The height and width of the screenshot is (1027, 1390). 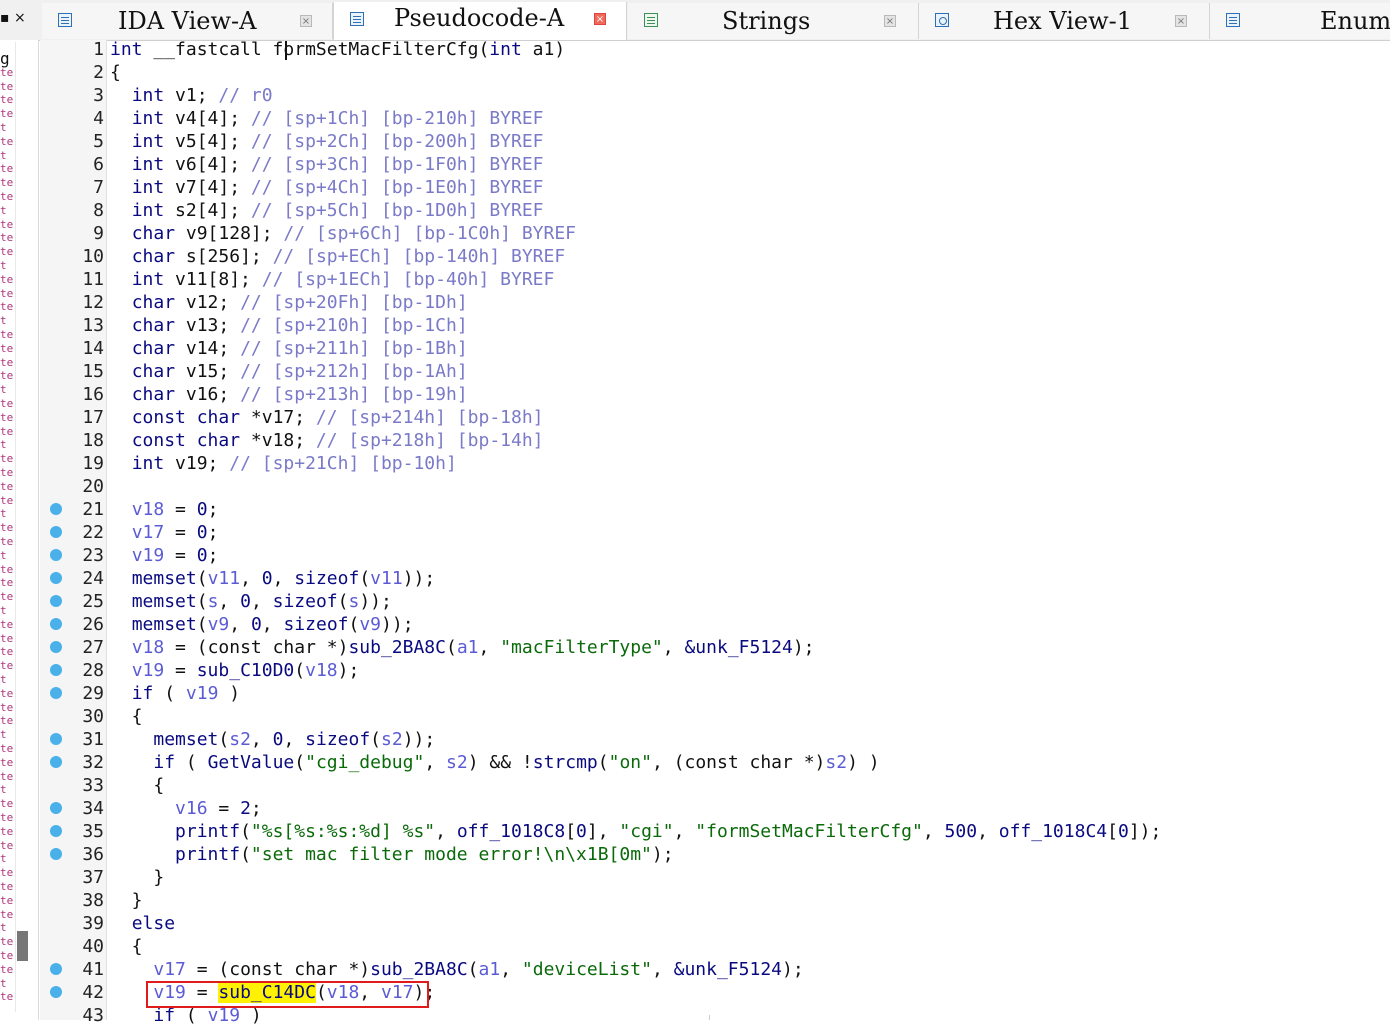 What do you see at coordinates (338, 256) in the screenshot?
I see `code-text: char s[256]; // [sp+ECh] [bp-140h] BYREF` at bounding box center [338, 256].